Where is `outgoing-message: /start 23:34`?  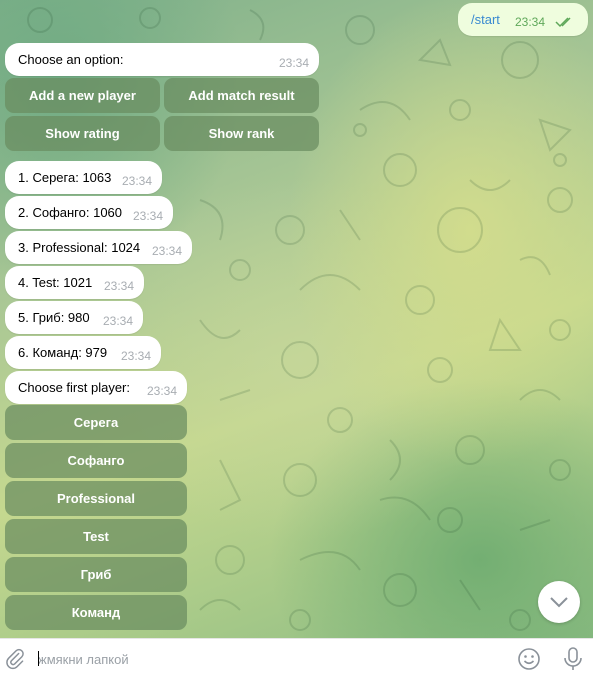
outgoing-message: /start 23:34 is located at coordinates (523, 19).